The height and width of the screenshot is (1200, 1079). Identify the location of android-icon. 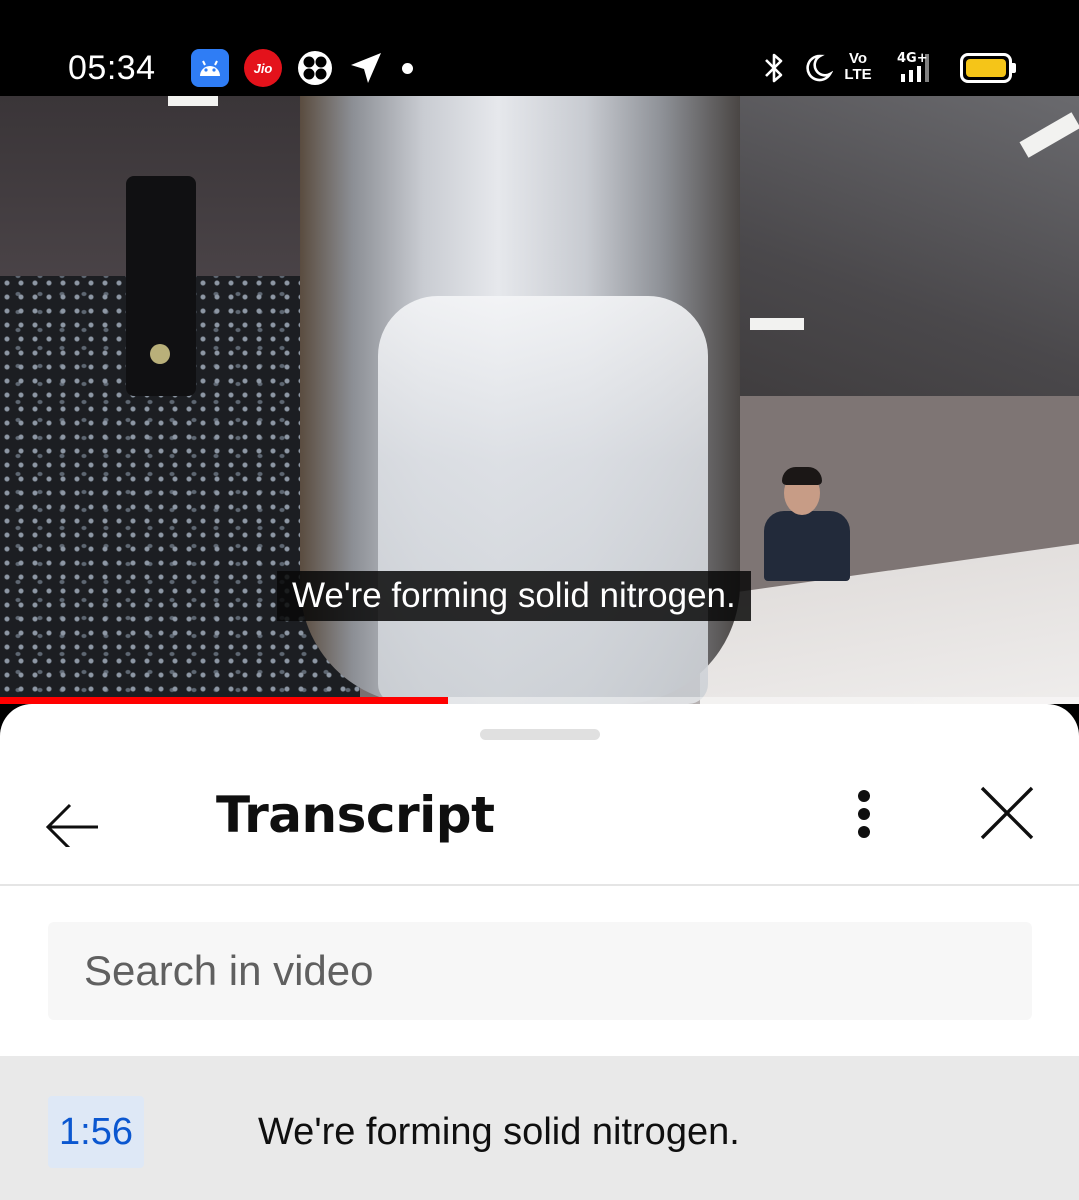
(210, 68).